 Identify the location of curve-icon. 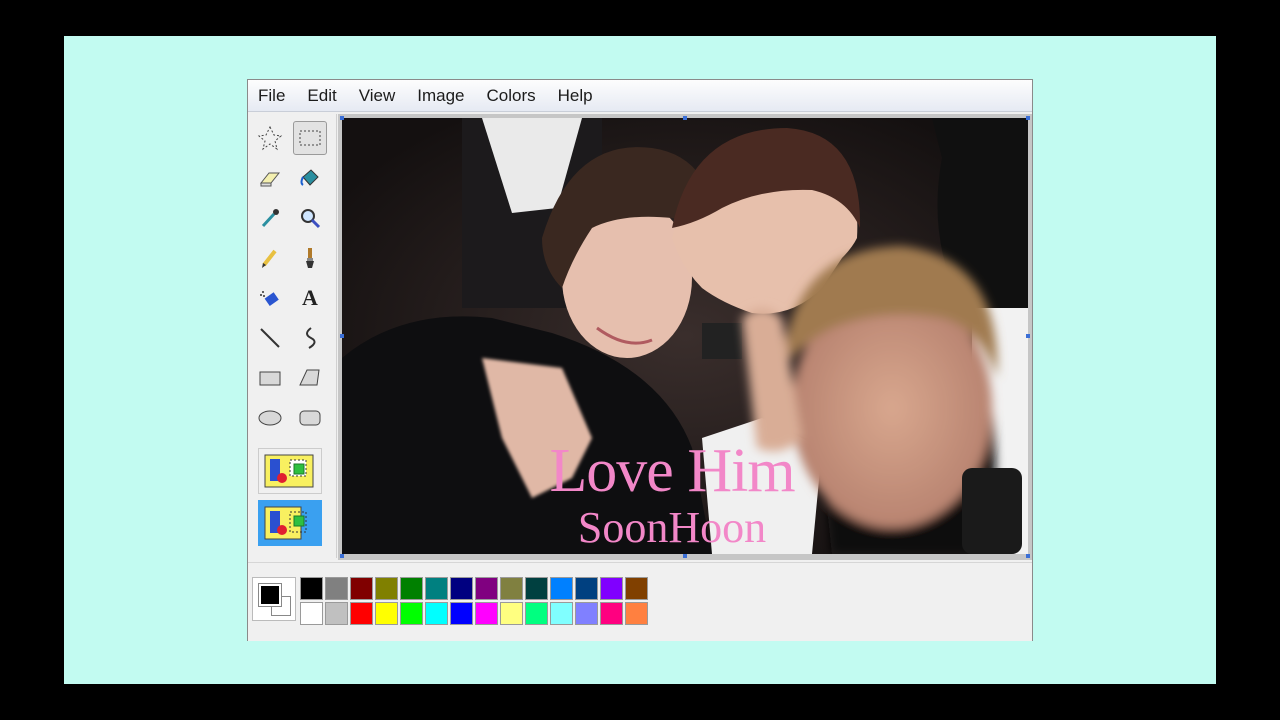
(311, 338).